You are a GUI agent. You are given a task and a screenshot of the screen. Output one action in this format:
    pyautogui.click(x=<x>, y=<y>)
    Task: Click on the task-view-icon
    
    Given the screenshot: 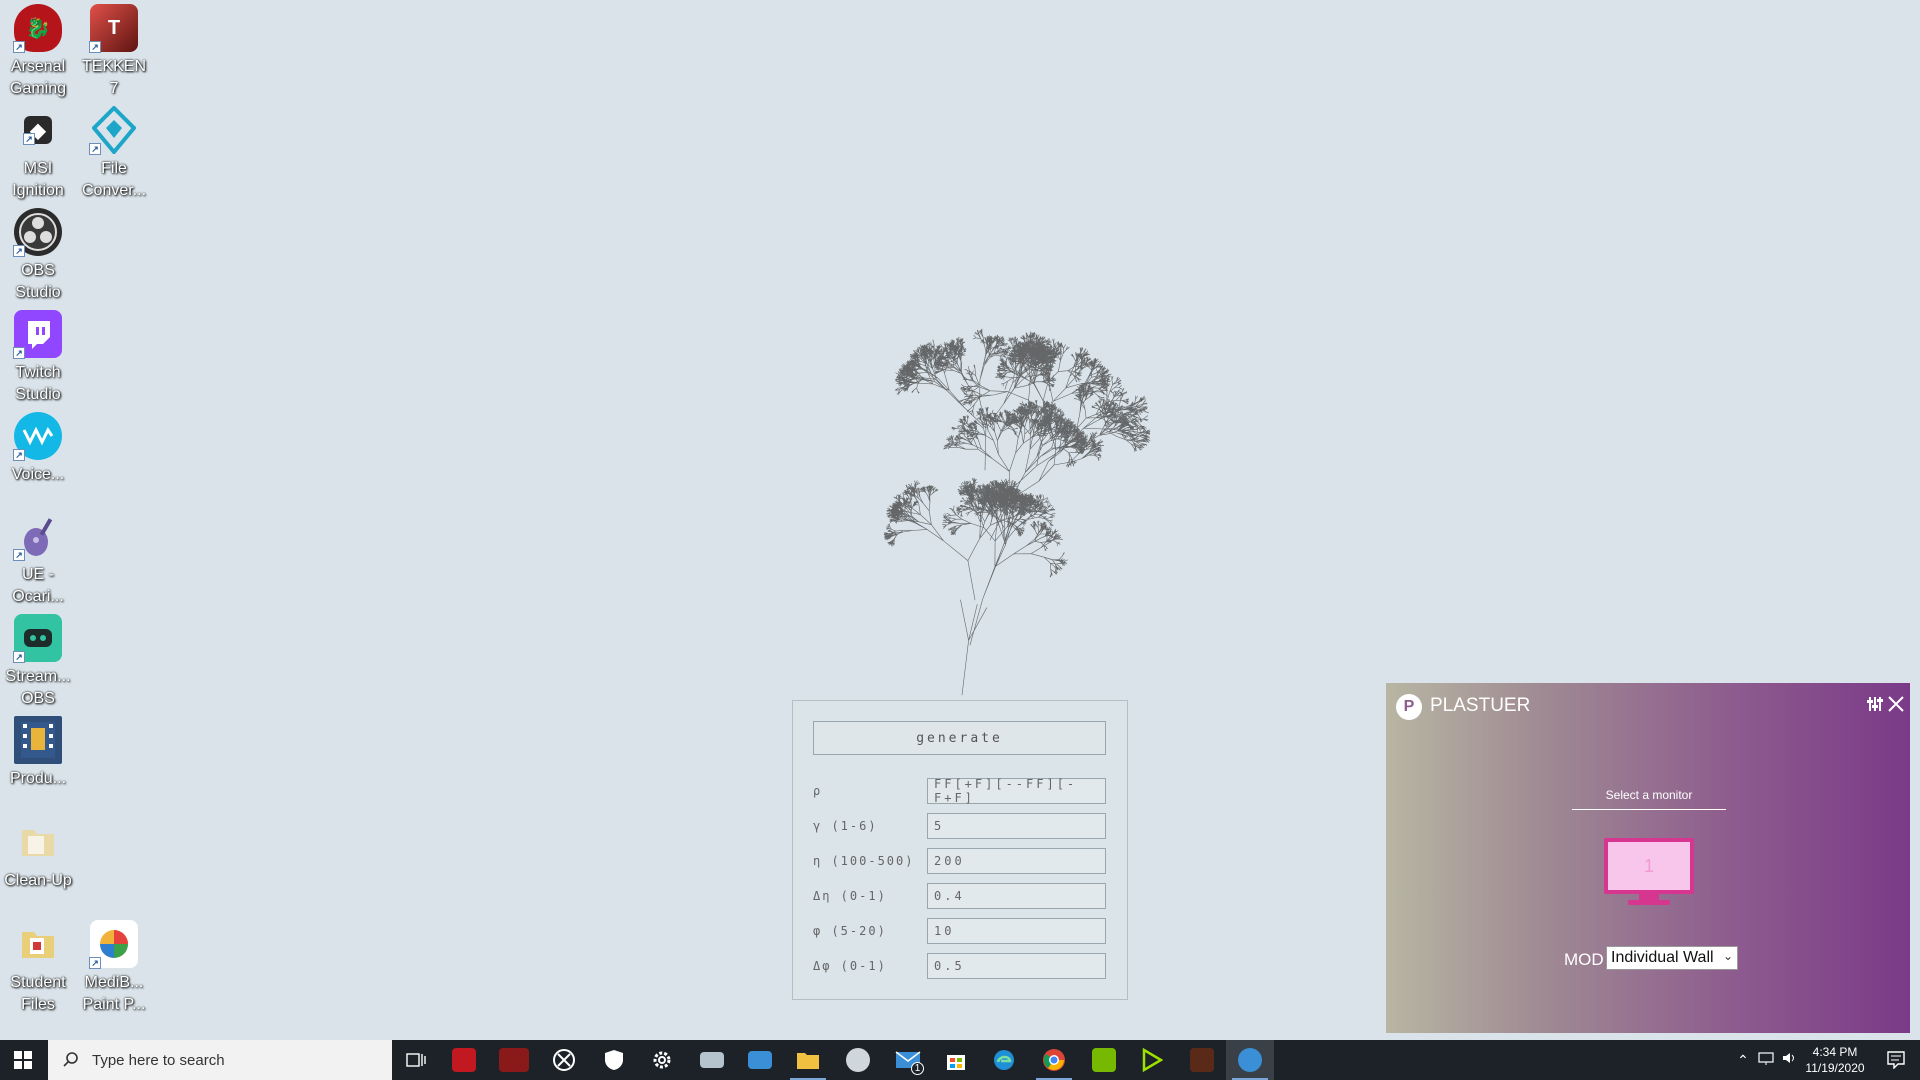 What is the action you would take?
    pyautogui.click(x=416, y=1060)
    